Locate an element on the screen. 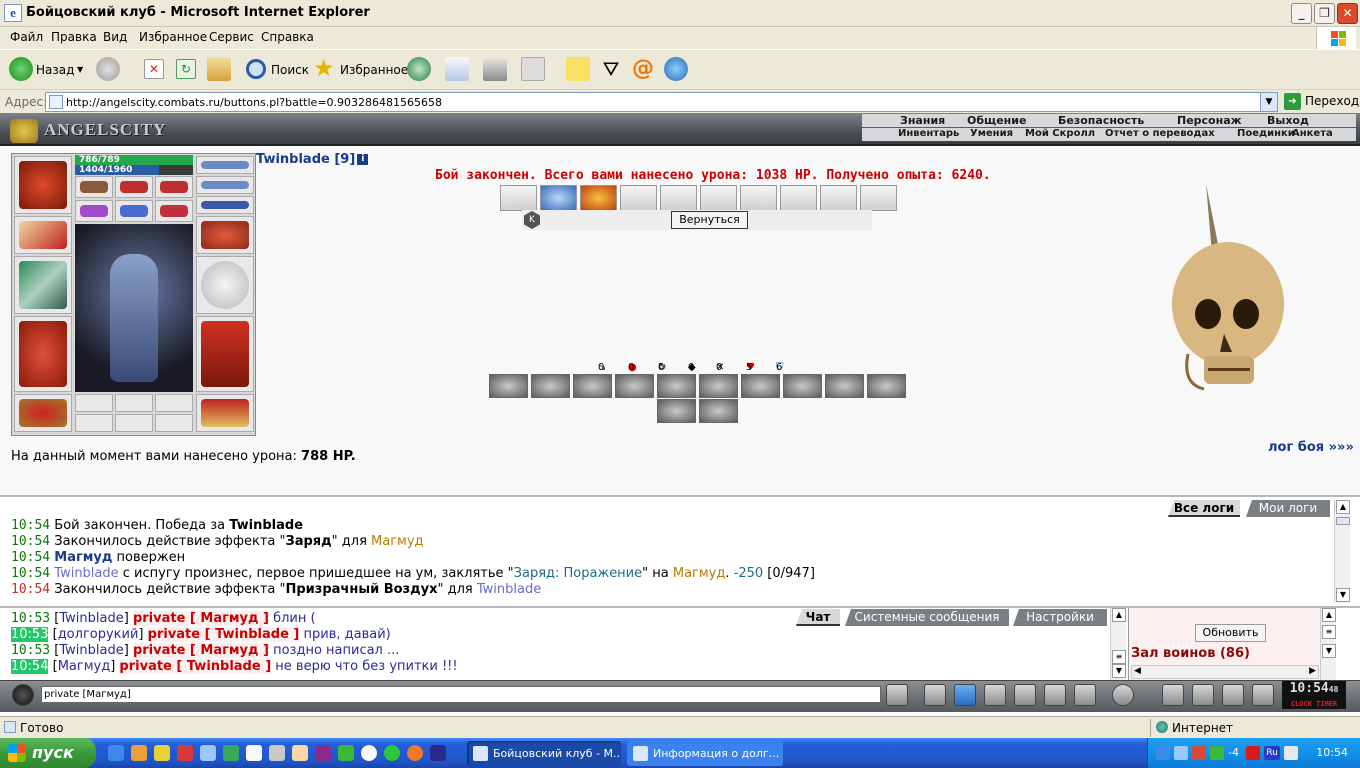  nav-character: Персонаж is located at coordinates (1209, 120).